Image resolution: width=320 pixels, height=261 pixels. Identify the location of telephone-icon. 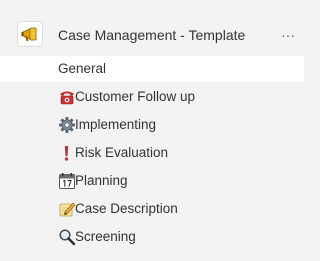
(67, 97).